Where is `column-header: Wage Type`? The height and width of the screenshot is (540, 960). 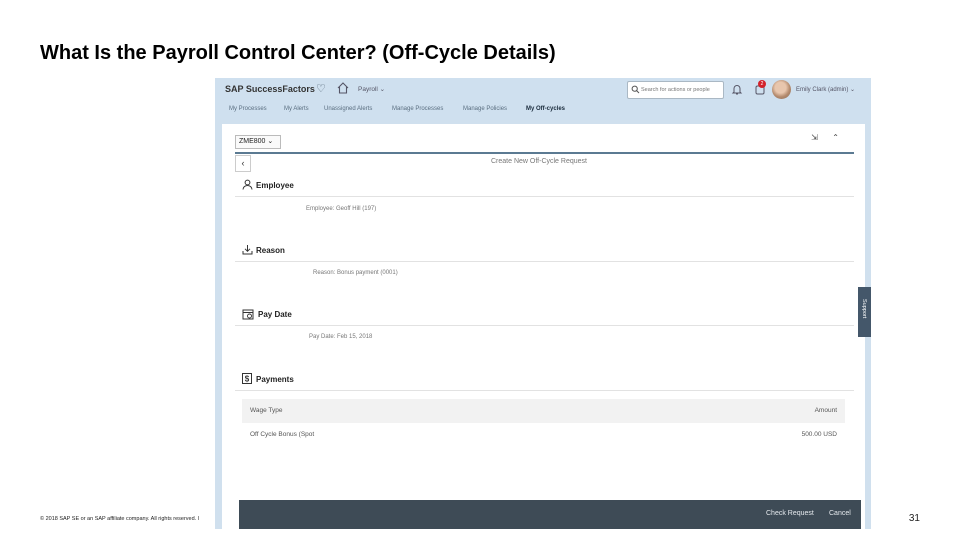
column-header: Wage Type is located at coordinates (266, 410).